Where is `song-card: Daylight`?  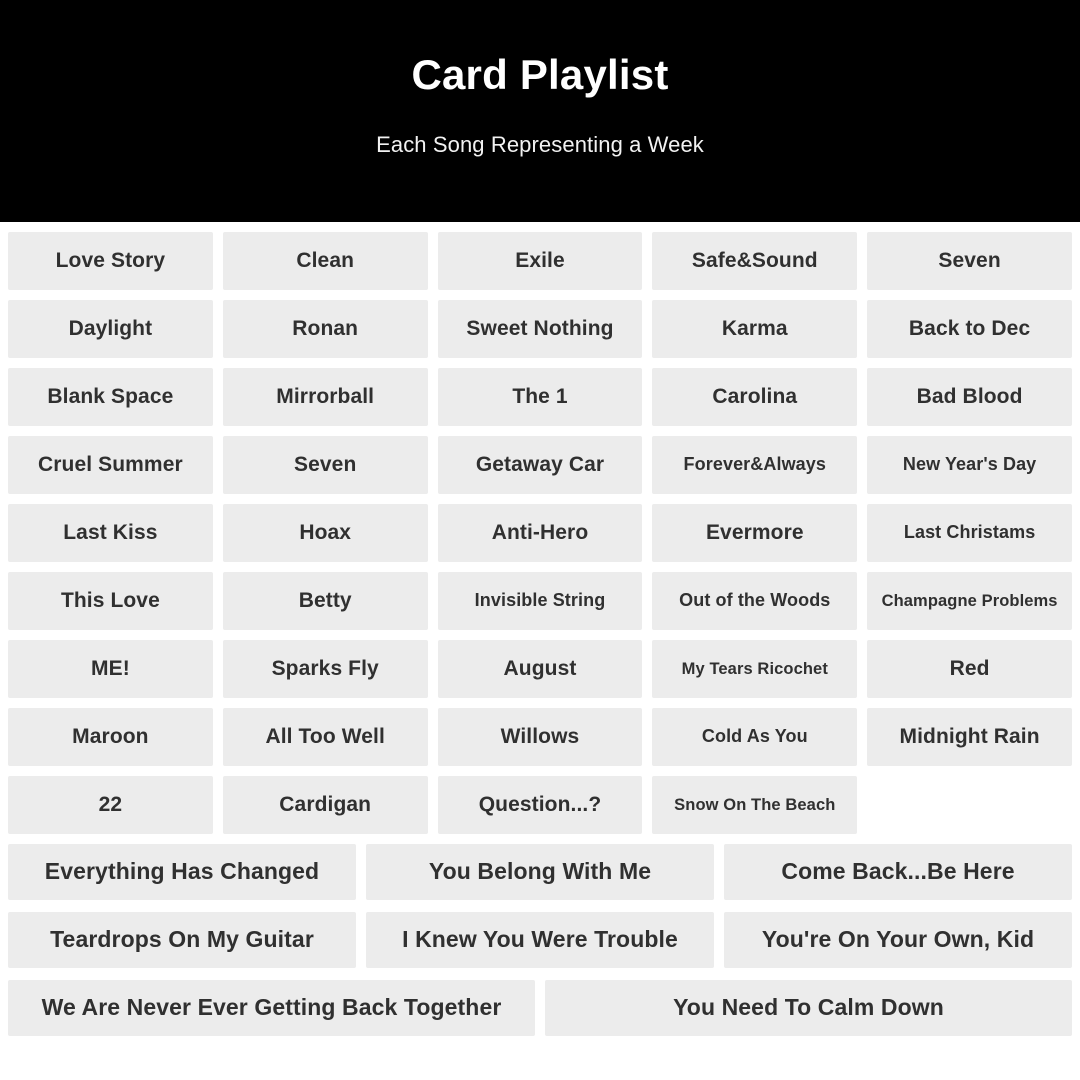
song-card: Daylight is located at coordinates (110, 329).